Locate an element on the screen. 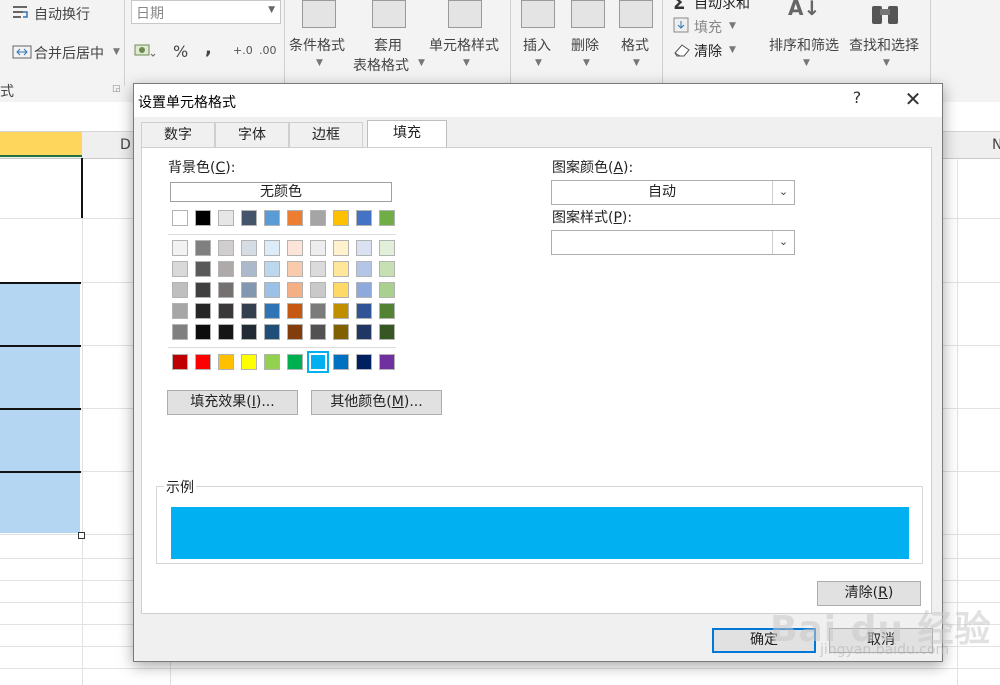 The width and height of the screenshot is (1000, 685). fill-button: 填充 is located at coordinates (708, 27).